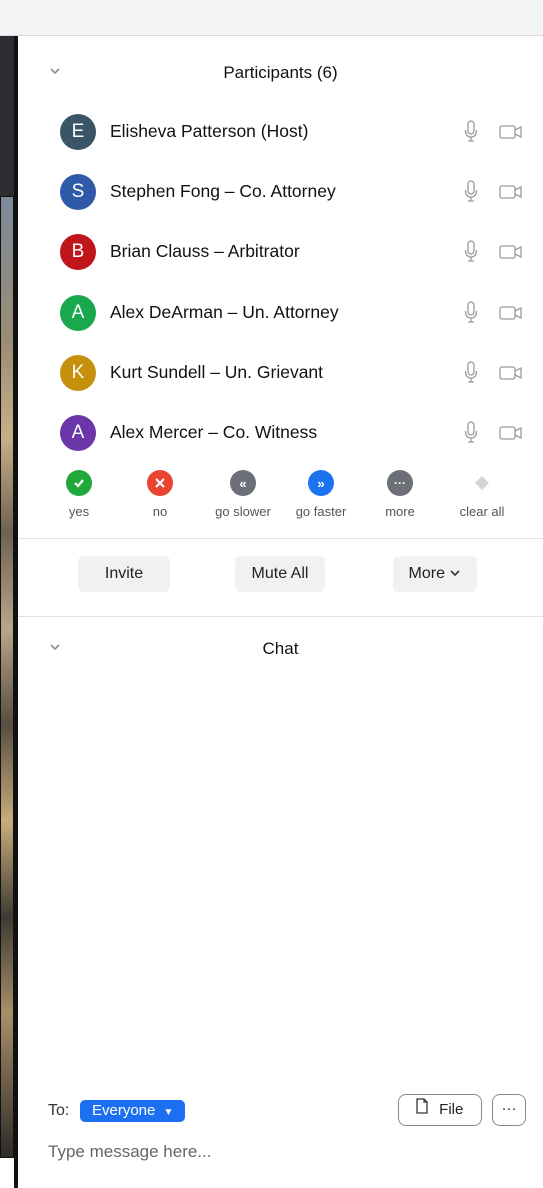 The height and width of the screenshot is (1188, 543). Describe the element at coordinates (321, 511) in the screenshot. I see `feedback-label: go faster` at that location.